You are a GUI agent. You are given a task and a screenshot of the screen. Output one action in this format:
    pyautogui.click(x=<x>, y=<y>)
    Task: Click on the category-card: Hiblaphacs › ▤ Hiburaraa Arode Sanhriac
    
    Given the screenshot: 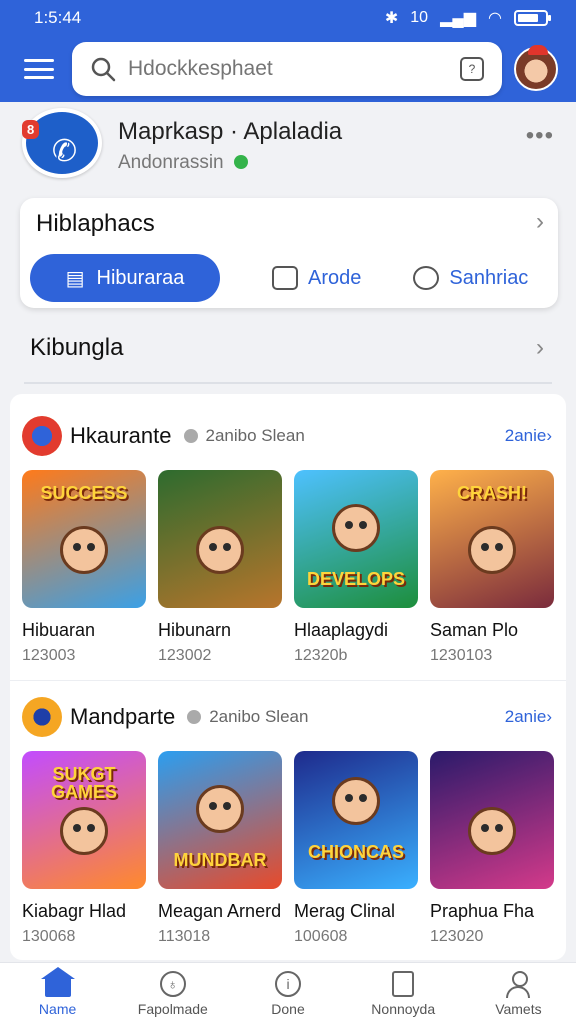 What is the action you would take?
    pyautogui.click(x=289, y=253)
    